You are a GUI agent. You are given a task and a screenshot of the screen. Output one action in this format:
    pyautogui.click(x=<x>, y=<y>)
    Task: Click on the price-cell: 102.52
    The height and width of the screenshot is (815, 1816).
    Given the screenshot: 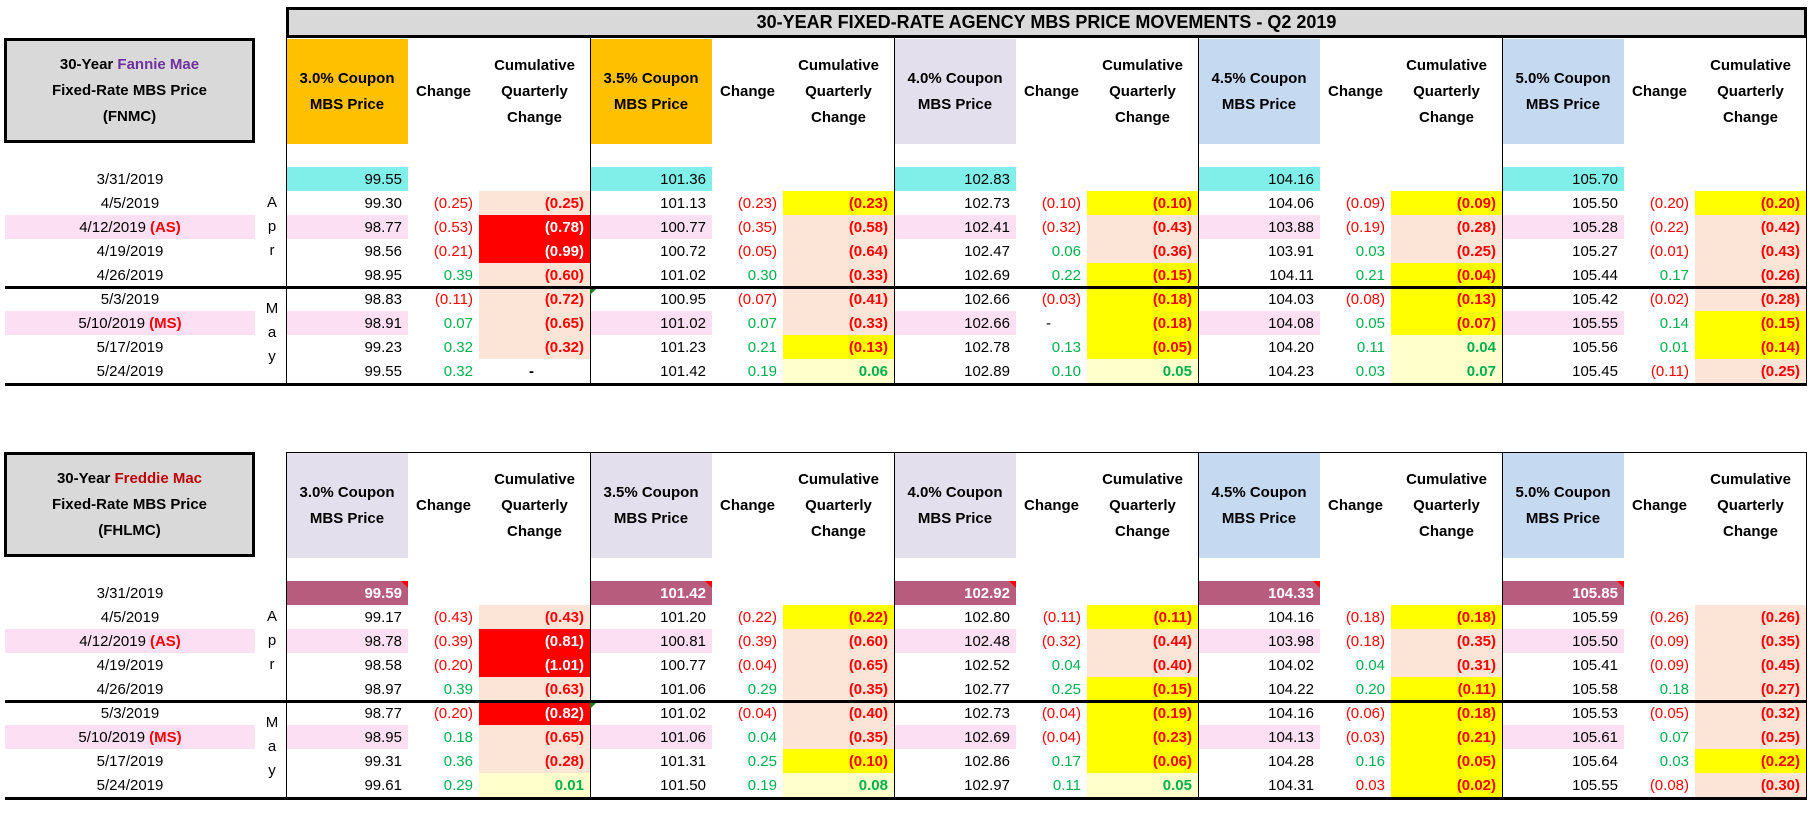 What is the action you would take?
    pyautogui.click(x=987, y=665)
    